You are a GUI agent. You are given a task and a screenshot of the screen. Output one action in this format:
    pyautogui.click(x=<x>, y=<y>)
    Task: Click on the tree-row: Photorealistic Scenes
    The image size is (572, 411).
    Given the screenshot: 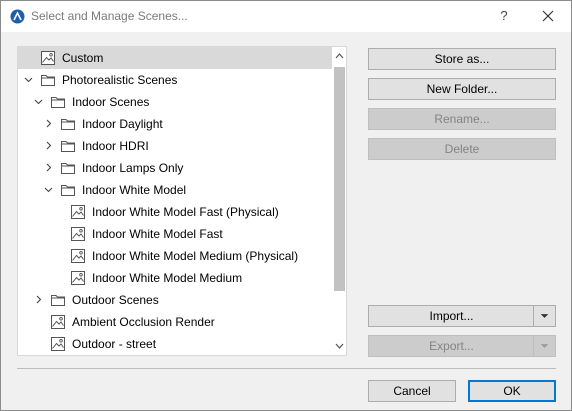 What is the action you would take?
    pyautogui.click(x=175, y=80)
    